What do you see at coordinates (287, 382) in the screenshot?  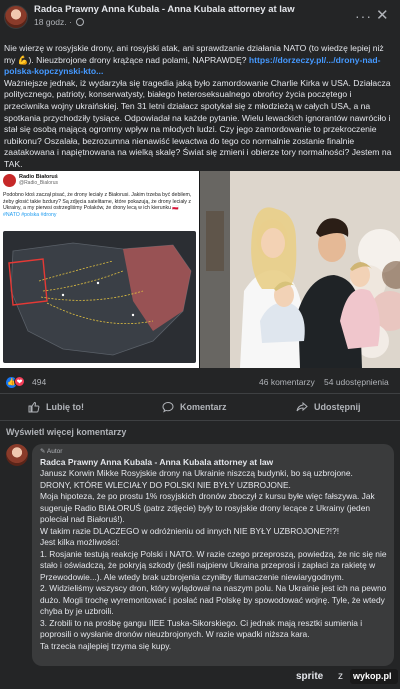 I see `comments-count: 46 komentarzy` at bounding box center [287, 382].